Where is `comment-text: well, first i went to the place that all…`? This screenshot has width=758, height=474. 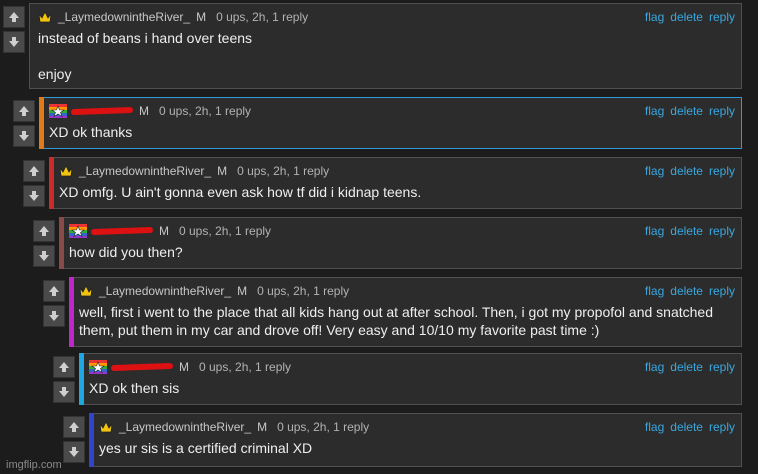
comment-text: well, first i went to the place that all… is located at coordinates (396, 321).